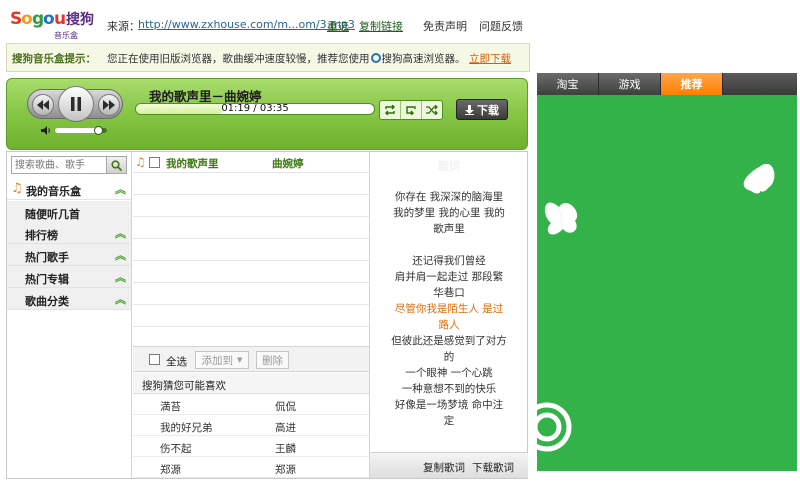  Describe the element at coordinates (240, 360) in the screenshot. I see `dropdown-arrow-icon: ▼` at that location.